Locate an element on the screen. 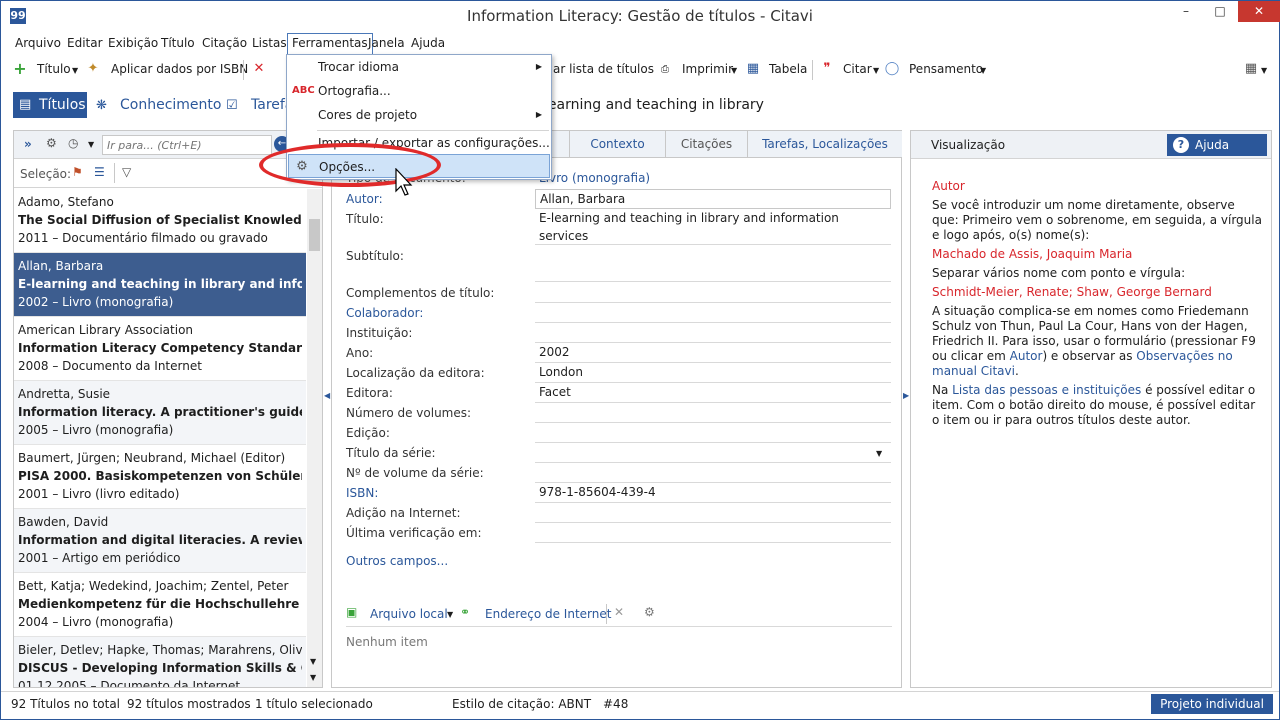  menu-arquivo: Arquivo is located at coordinates (38, 43).